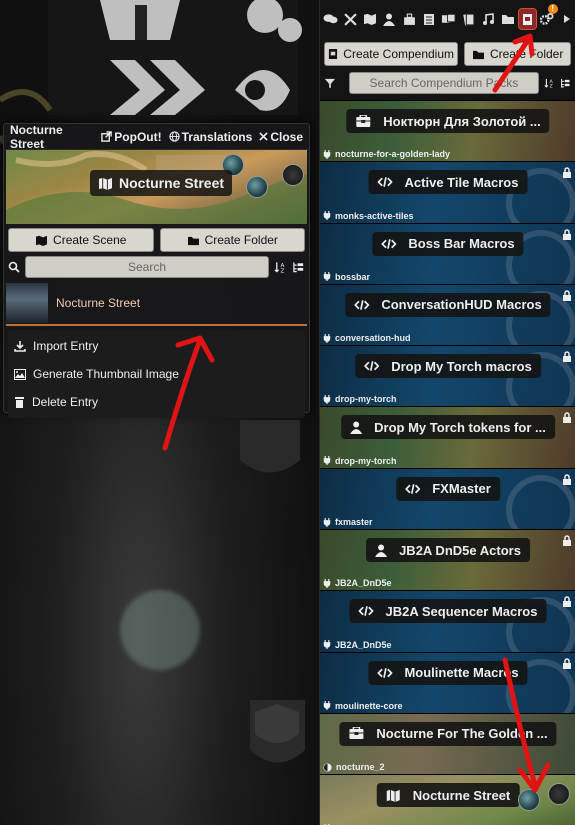 This screenshot has height=825, width=575. What do you see at coordinates (98, 303) in the screenshot?
I see `entry-name: Nocturne Street` at bounding box center [98, 303].